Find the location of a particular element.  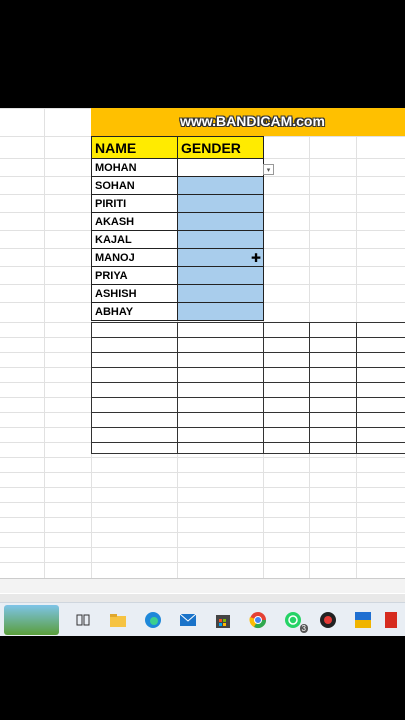

name-cell: MOHAN is located at coordinates (134, 167).